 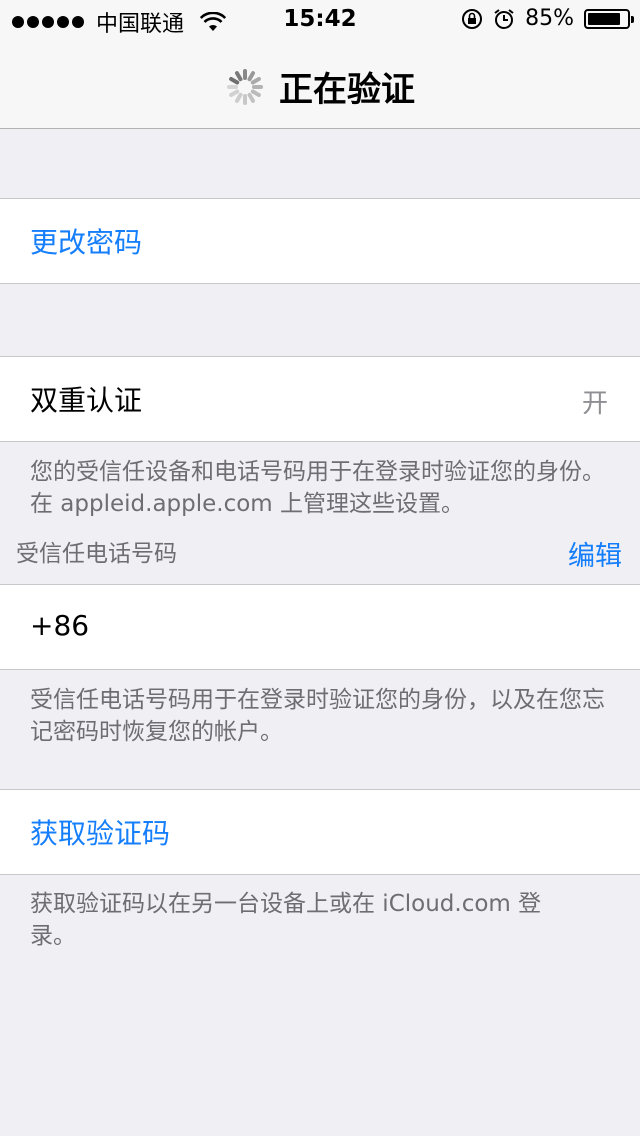 What do you see at coordinates (320, 241) in the screenshot?
I see `change-password-cell: 更改密码` at bounding box center [320, 241].